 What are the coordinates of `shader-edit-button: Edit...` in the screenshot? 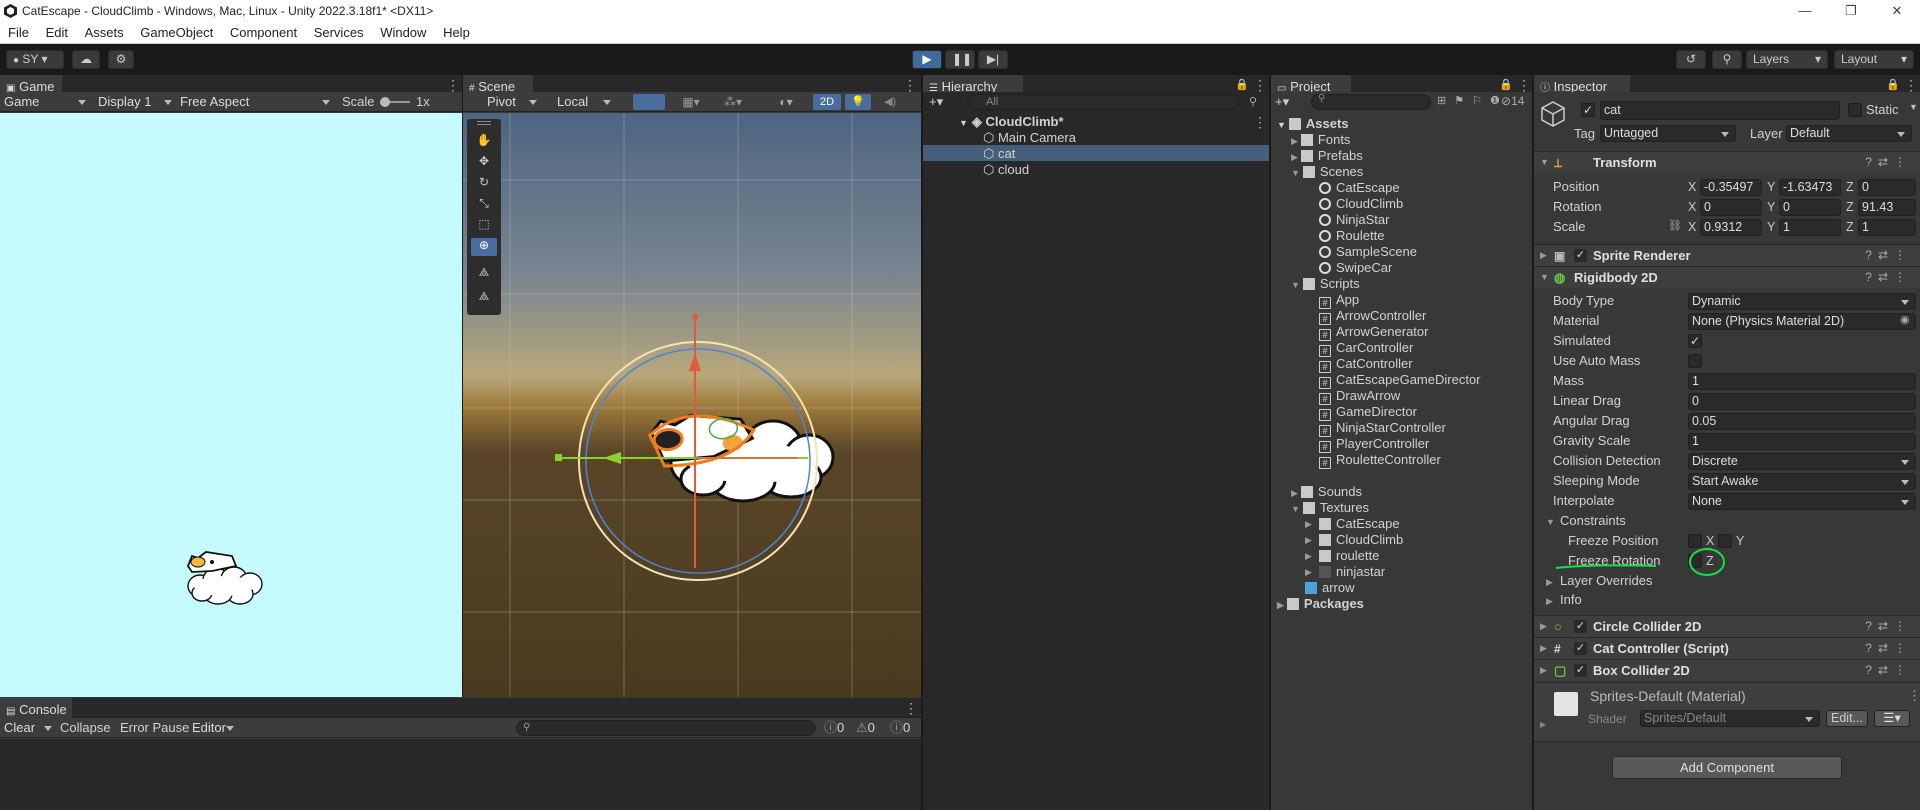 It's located at (1847, 718).